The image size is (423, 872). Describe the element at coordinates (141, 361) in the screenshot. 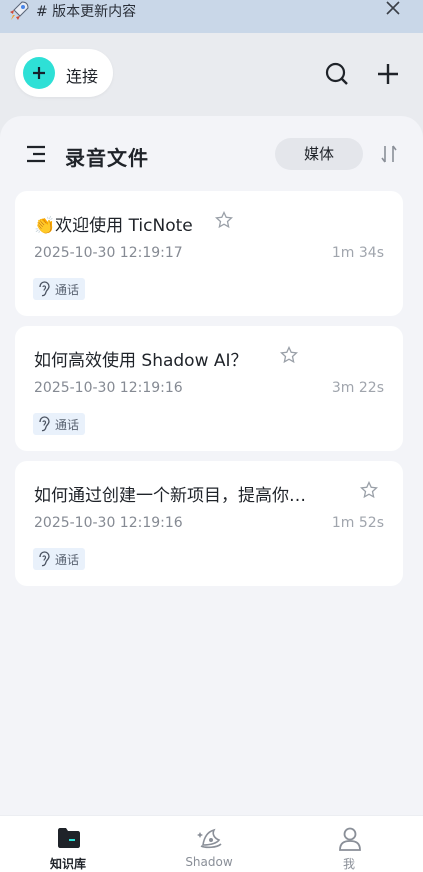

I see `recording-title: 如何高效使用 Shadow AI？` at that location.